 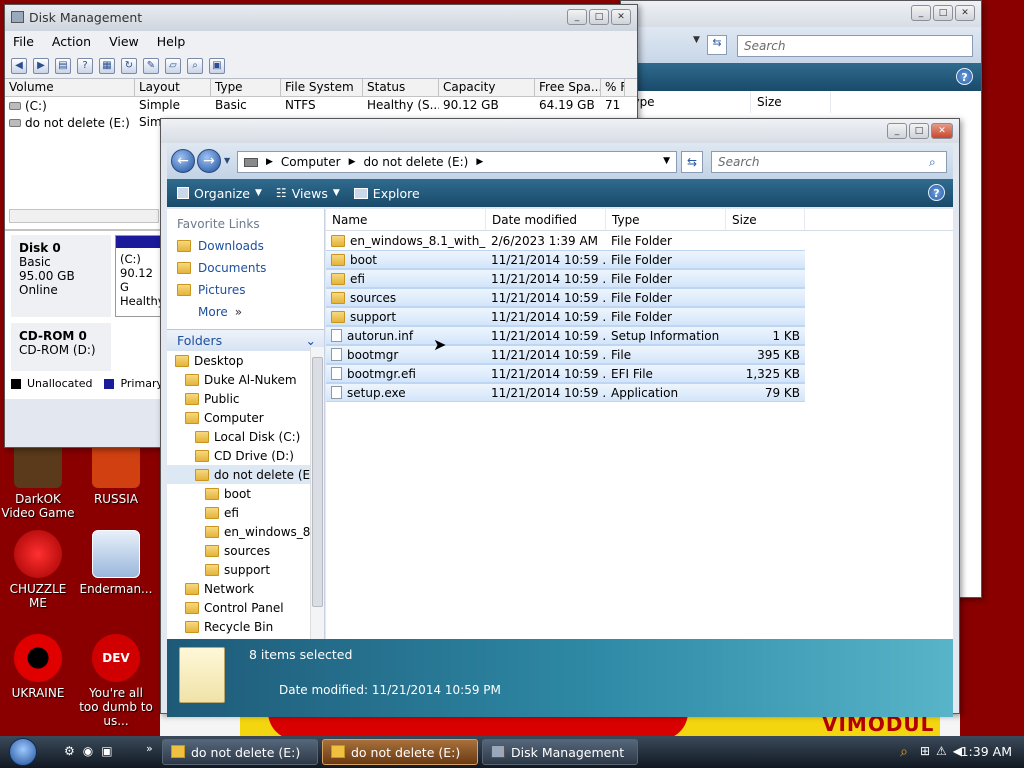 I want to click on menu-file: File, so click(x=23, y=42).